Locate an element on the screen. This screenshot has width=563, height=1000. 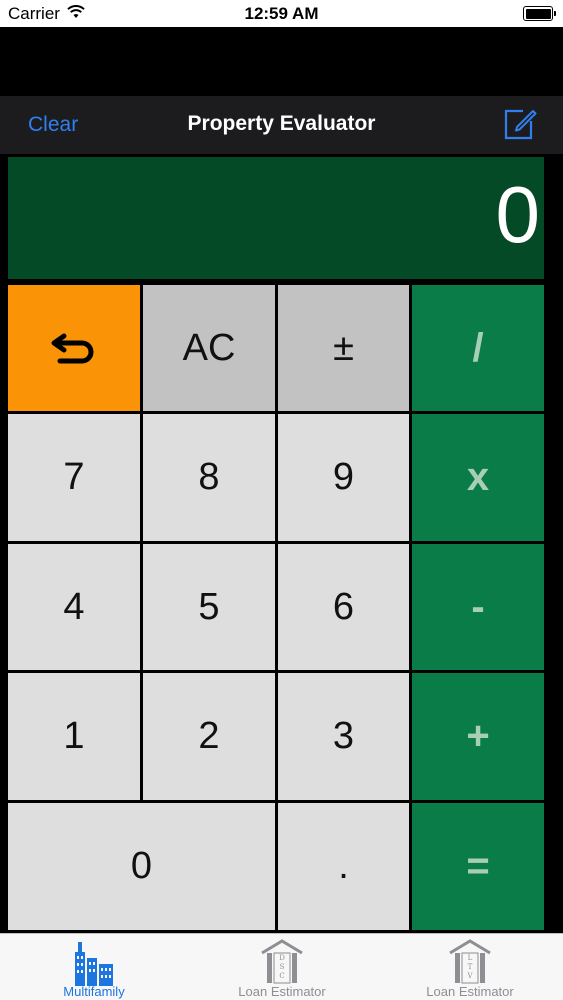
all-clear-button: AC is located at coordinates (209, 348).